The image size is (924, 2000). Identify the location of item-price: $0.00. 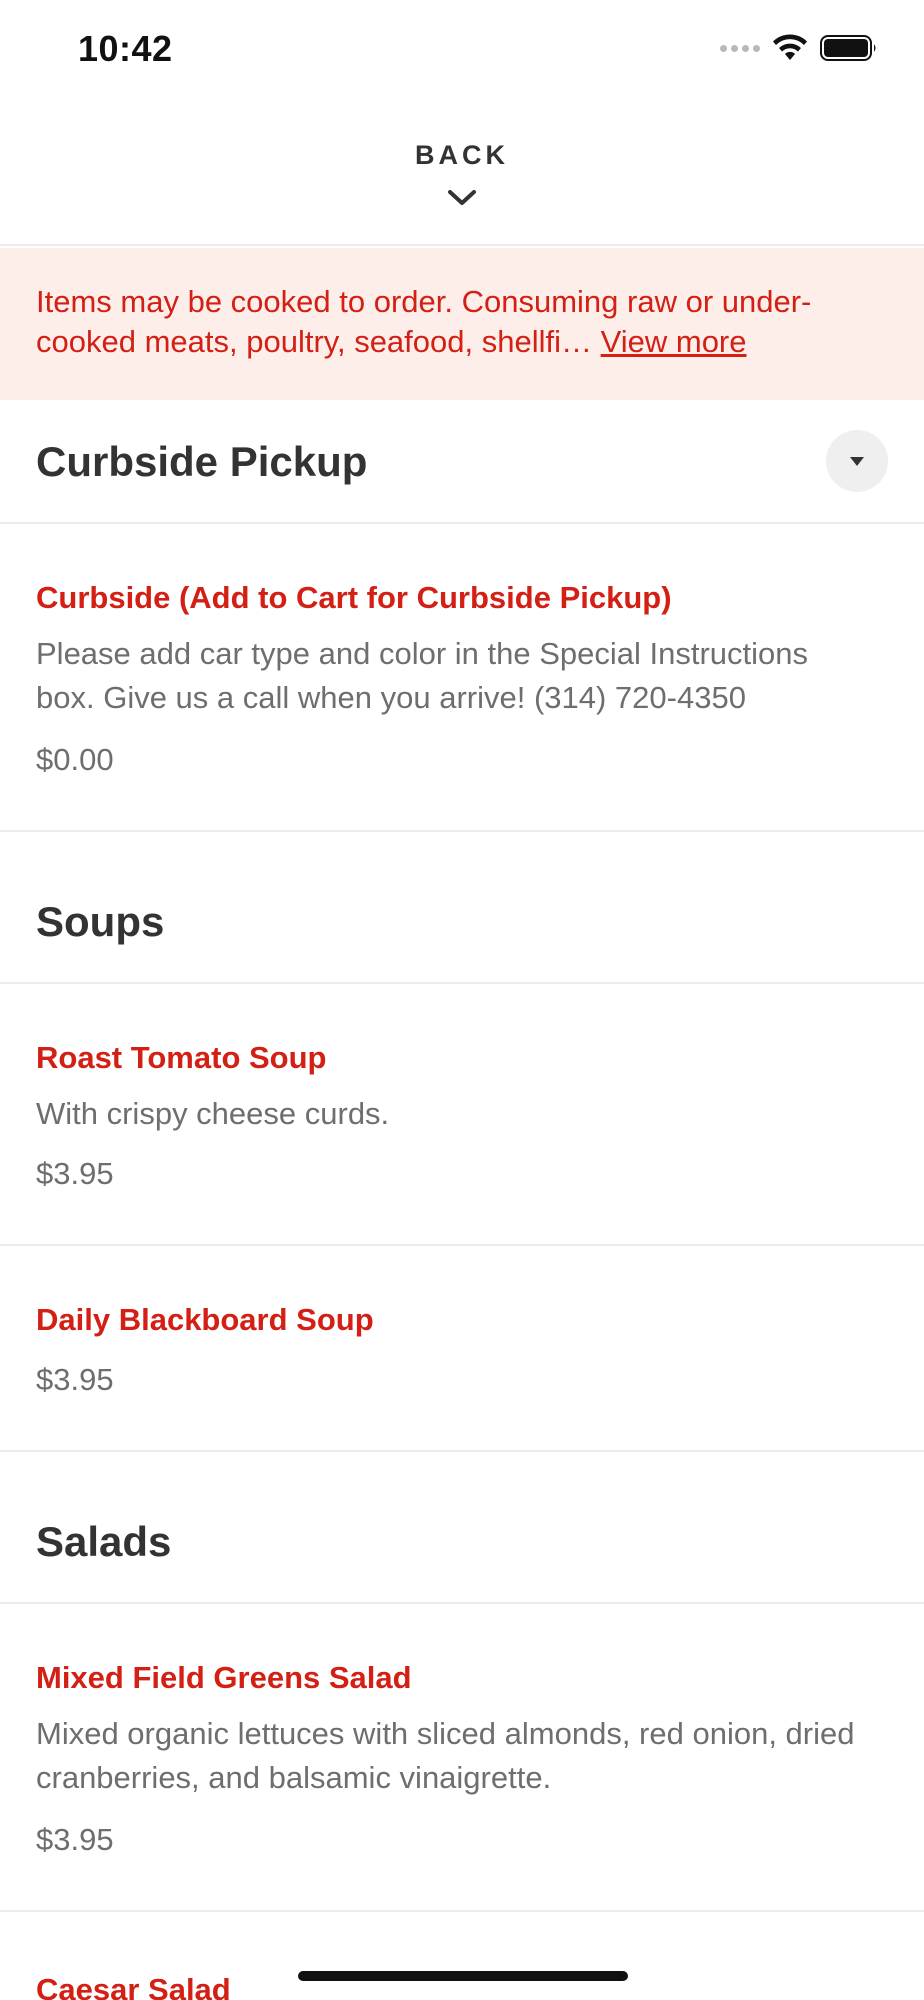
(75, 759).